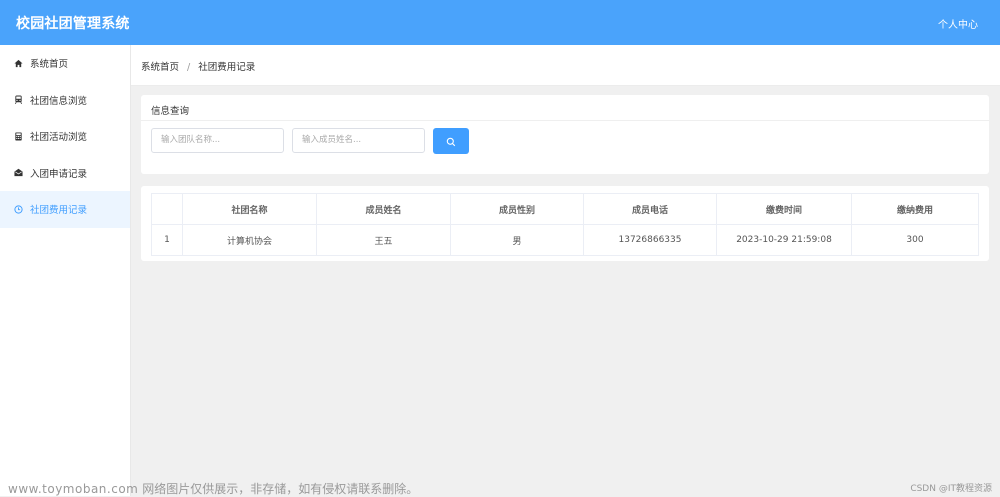 This screenshot has width=1000, height=497. Describe the element at coordinates (18, 173) in the screenshot. I see `envelope-icon` at that location.